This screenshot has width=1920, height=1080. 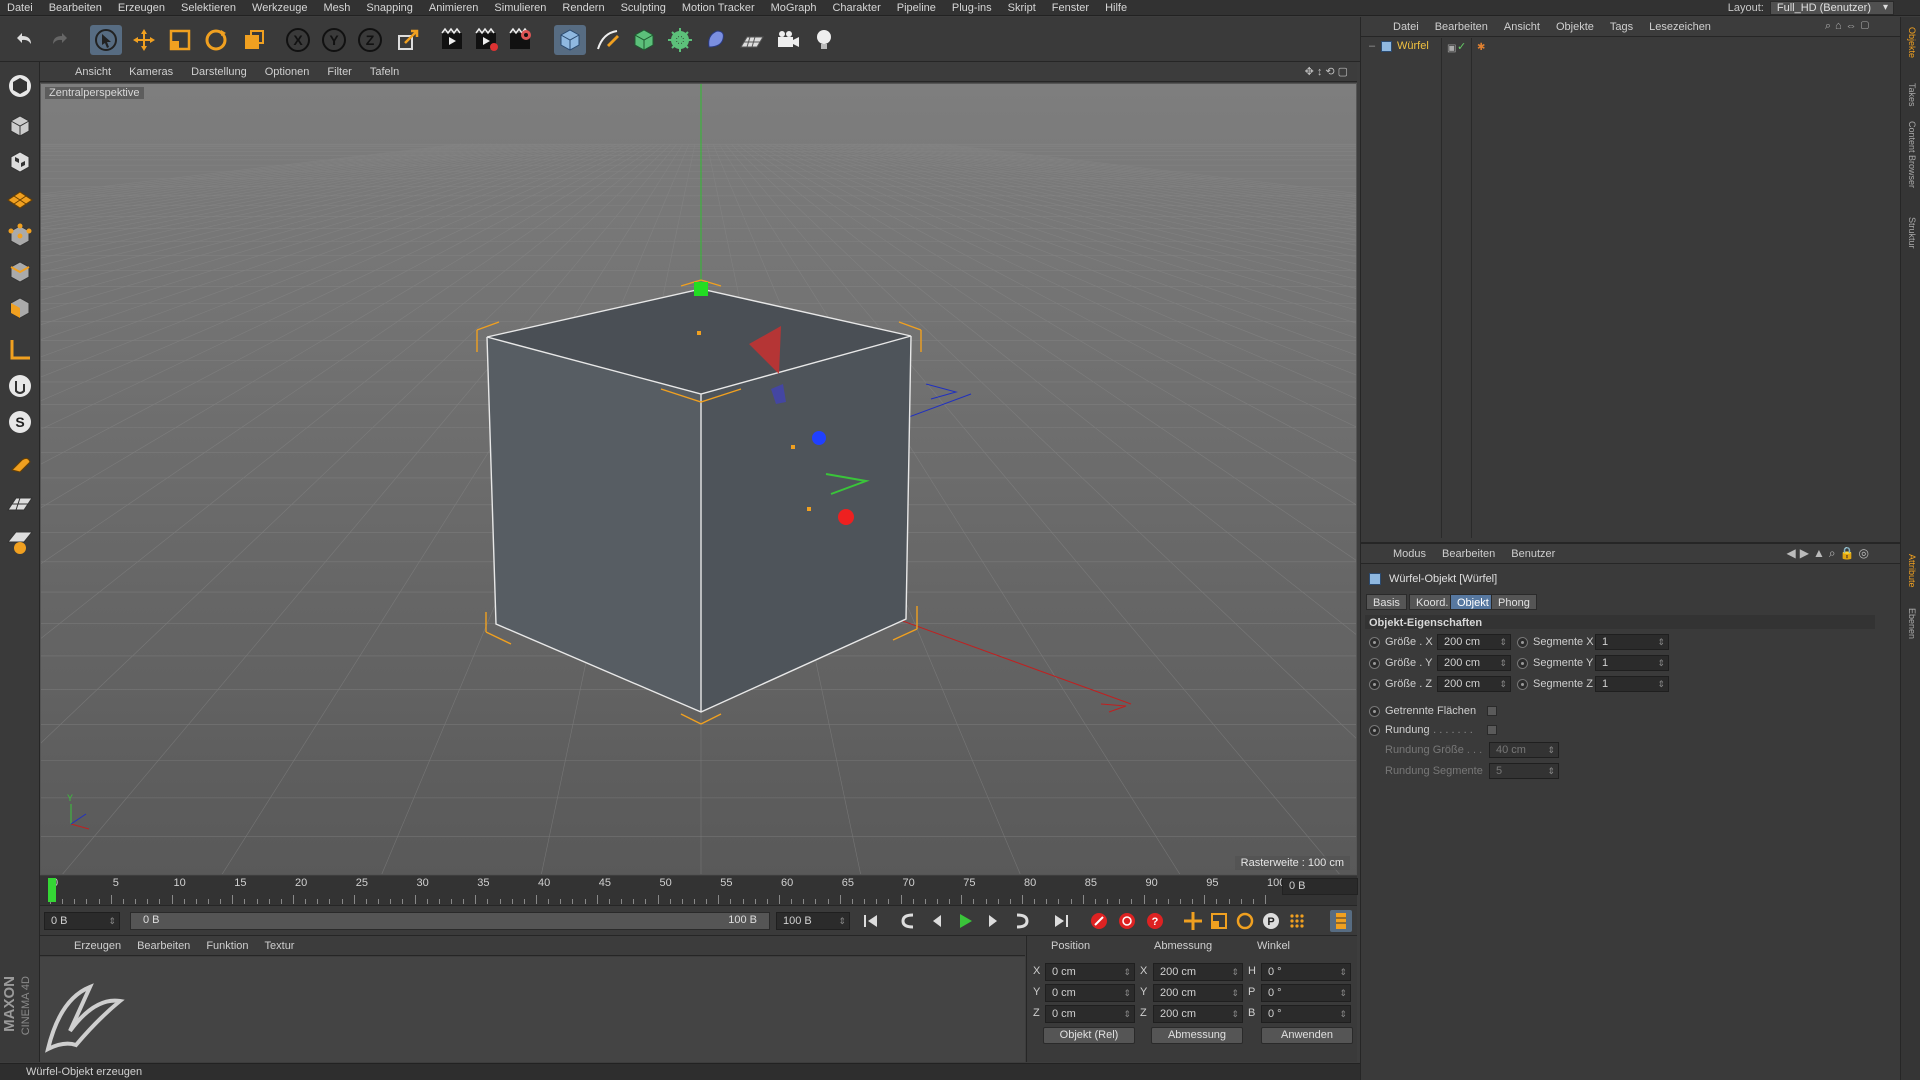 I want to click on prev-frame-icon, so click(x=937, y=921).